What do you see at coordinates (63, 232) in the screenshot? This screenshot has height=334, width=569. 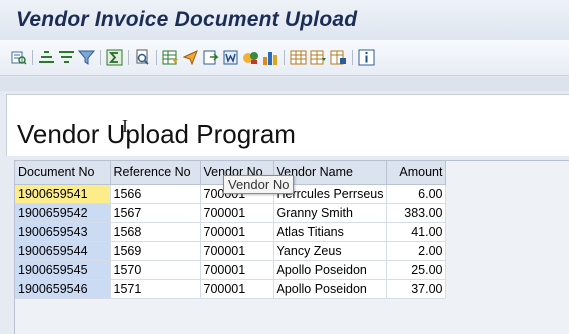 I see `document-no-cell: 1900659543` at bounding box center [63, 232].